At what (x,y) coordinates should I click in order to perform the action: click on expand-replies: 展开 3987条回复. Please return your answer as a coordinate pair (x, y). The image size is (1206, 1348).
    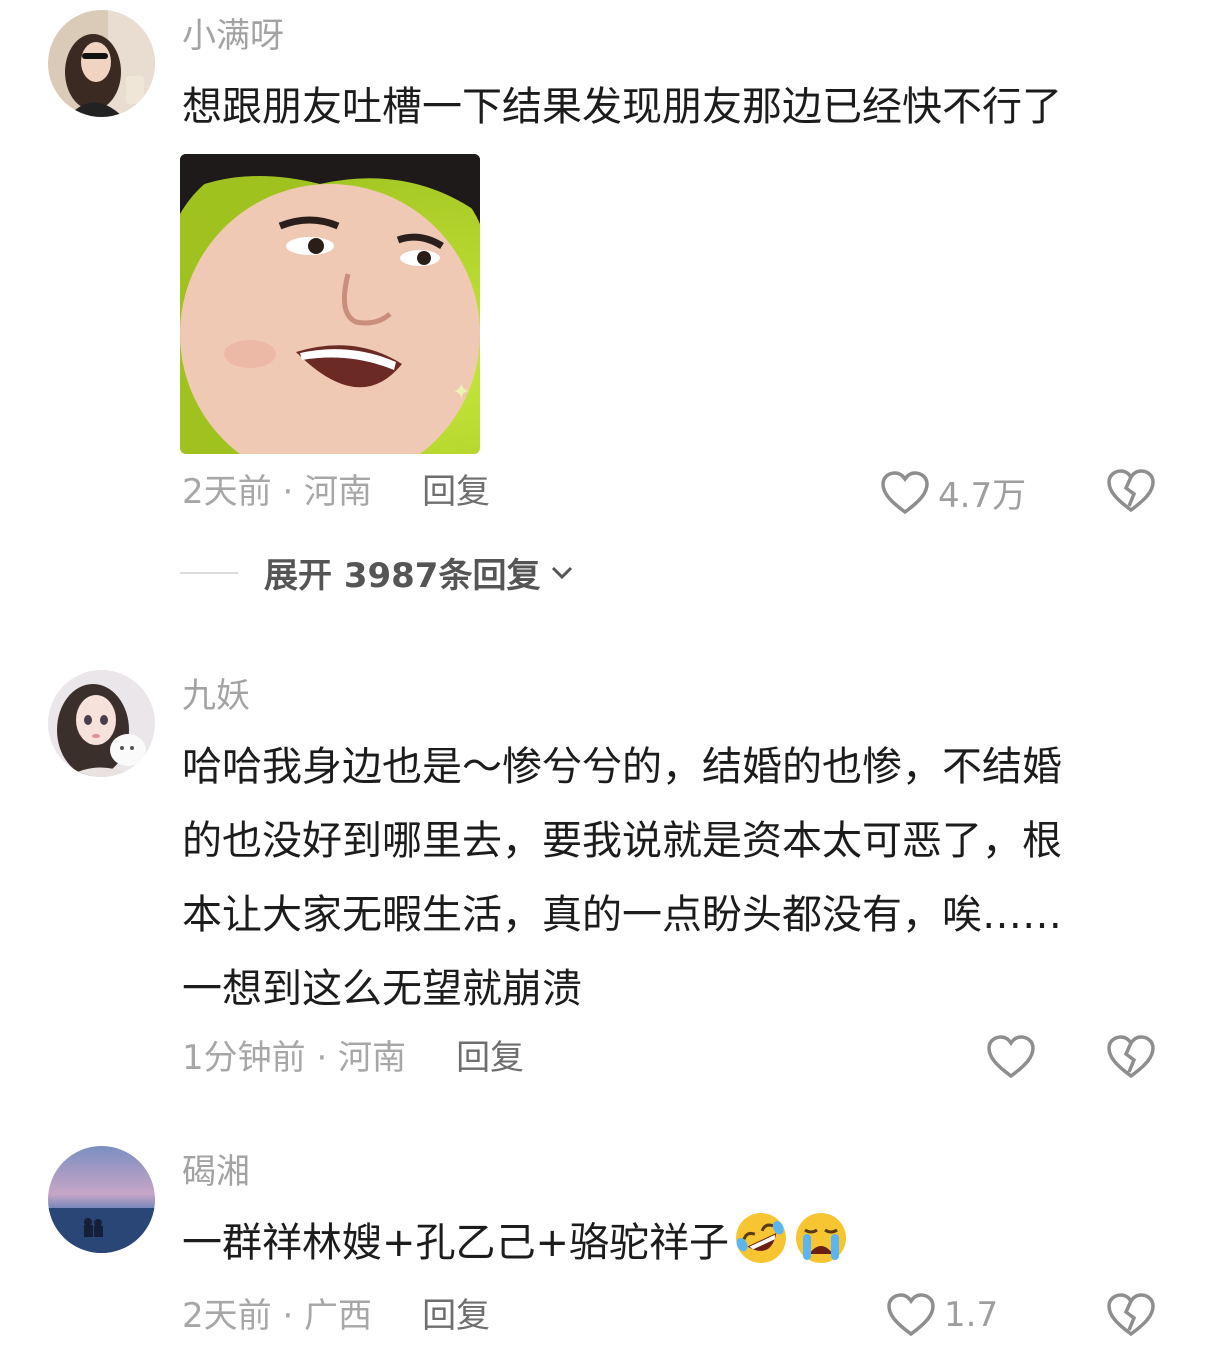
    Looking at the image, I should click on (377, 572).